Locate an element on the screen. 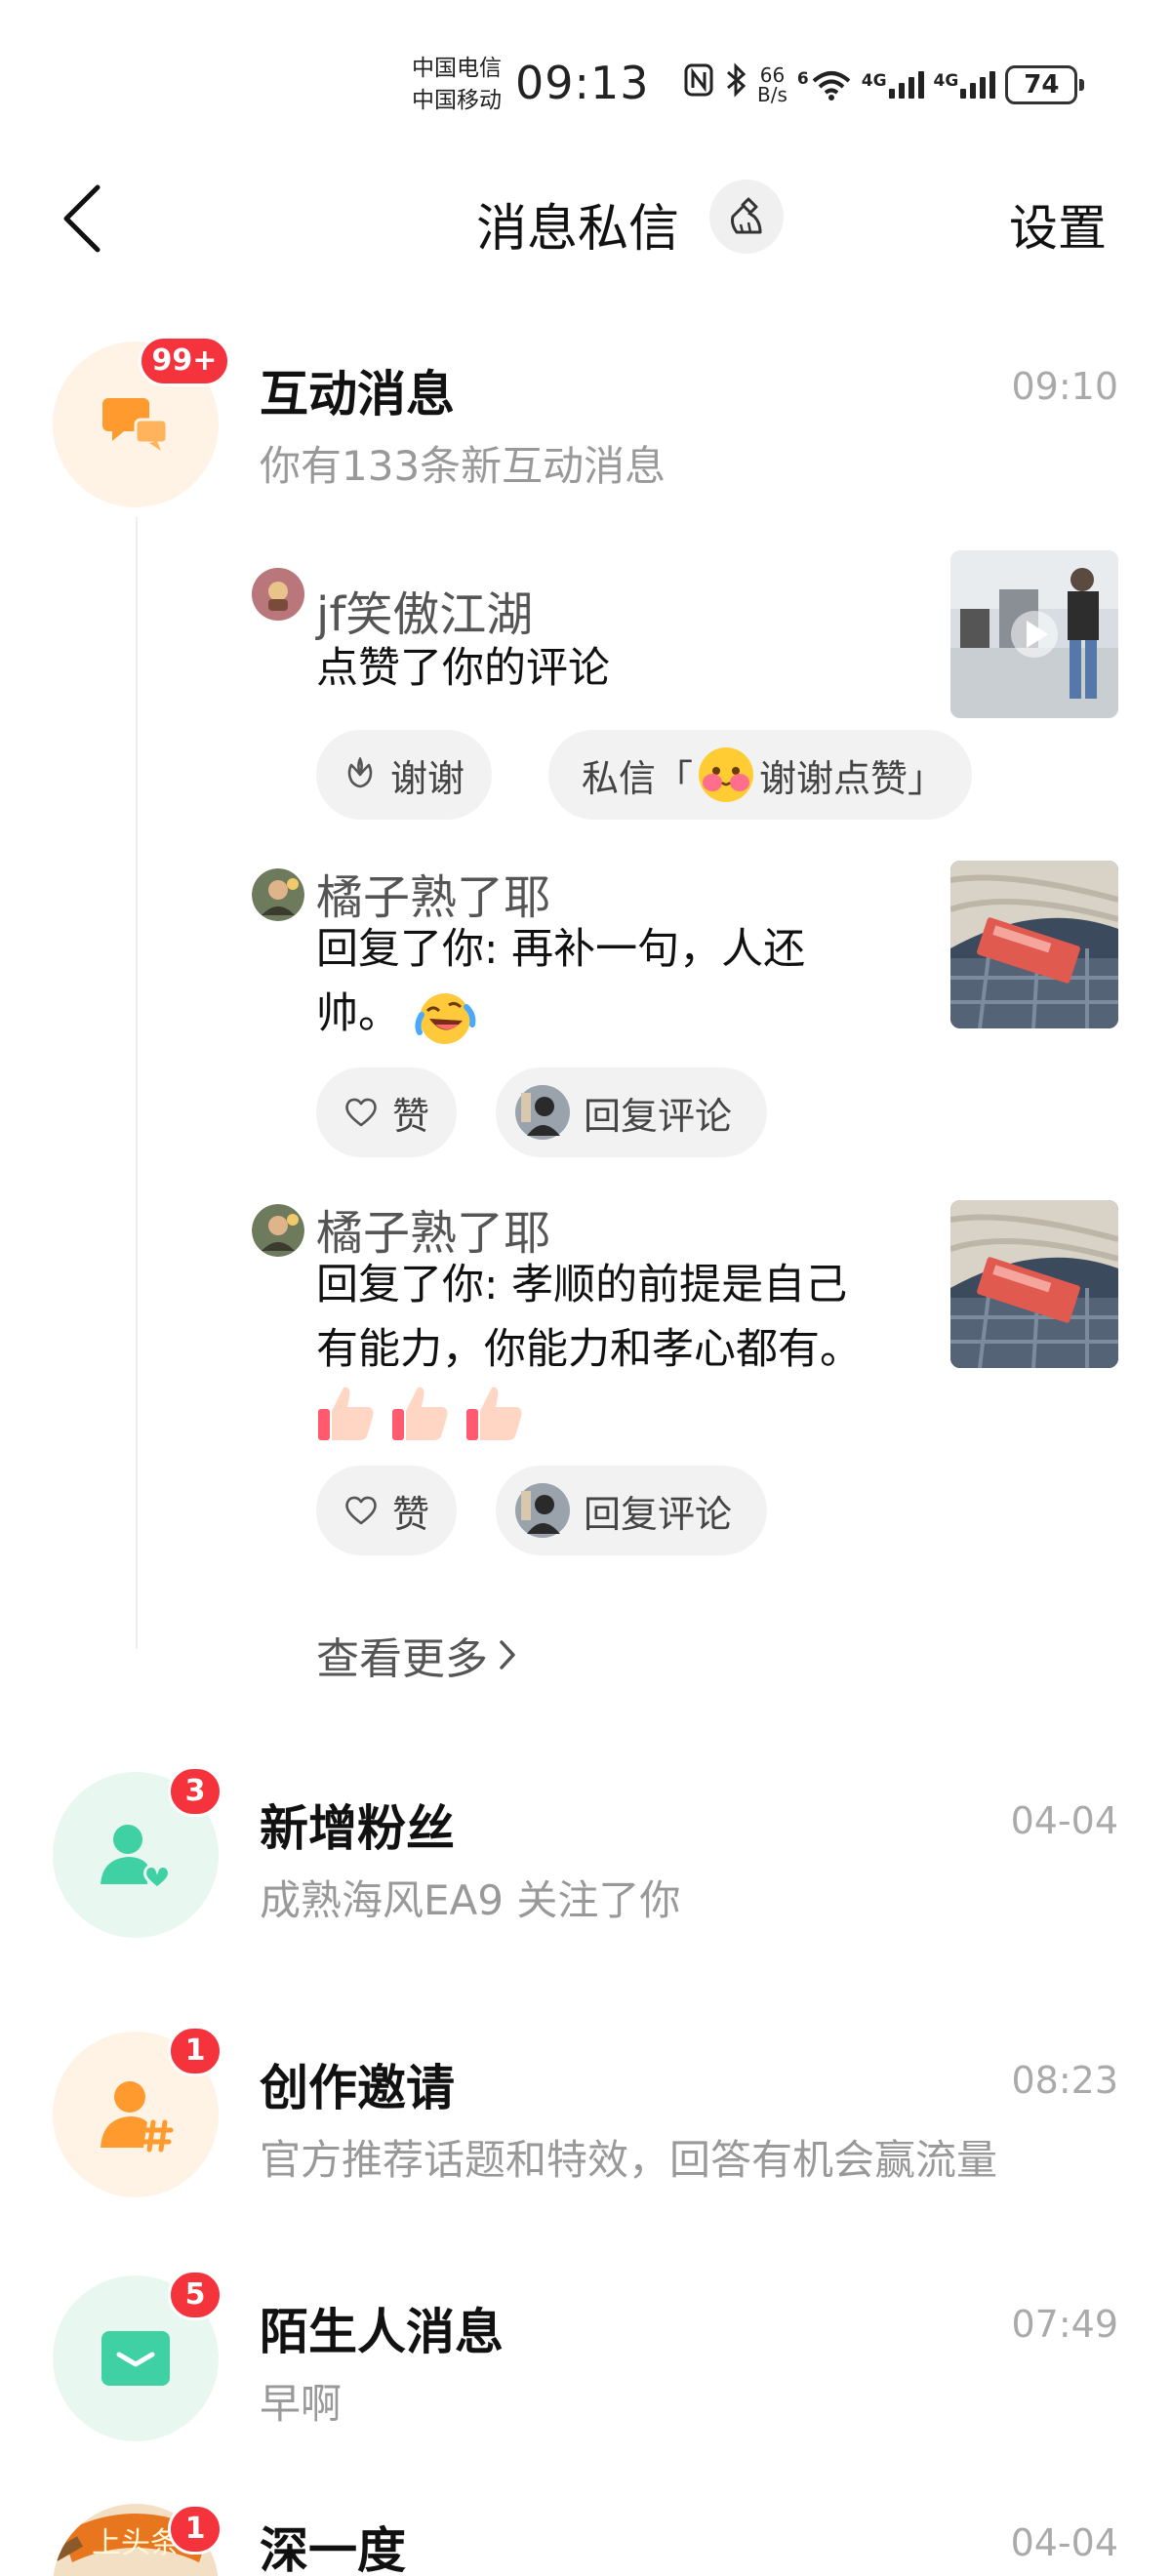  user-heart-icon is located at coordinates (136, 1857).